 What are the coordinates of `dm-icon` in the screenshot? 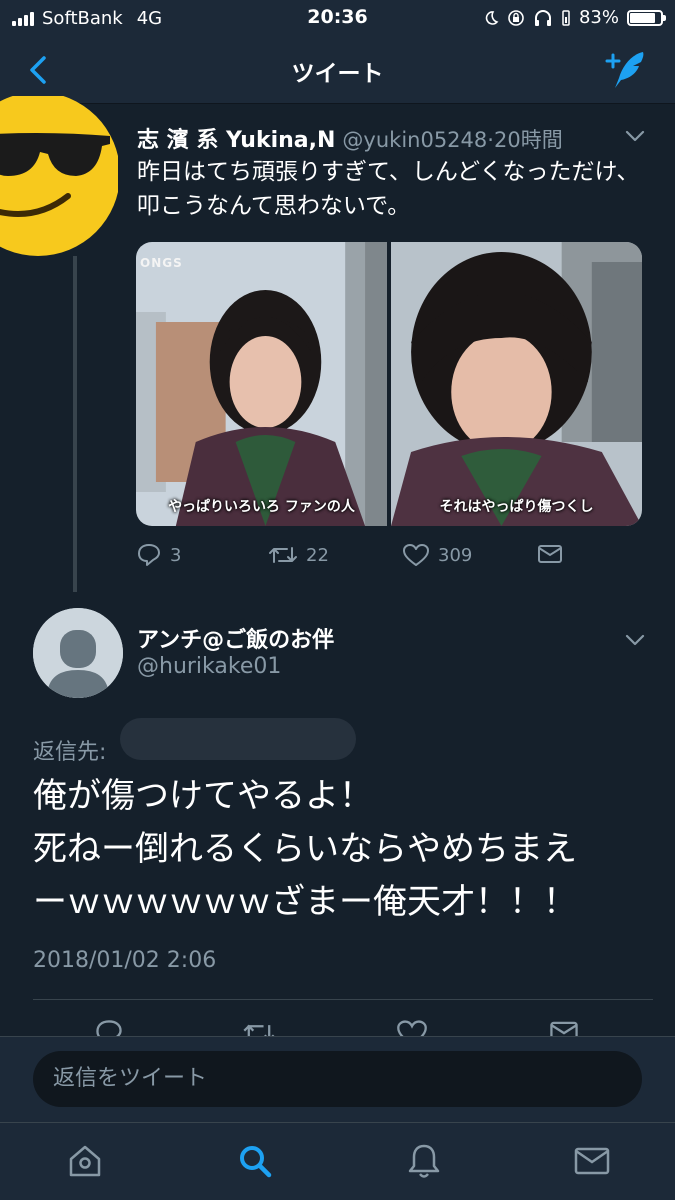 It's located at (550, 554).